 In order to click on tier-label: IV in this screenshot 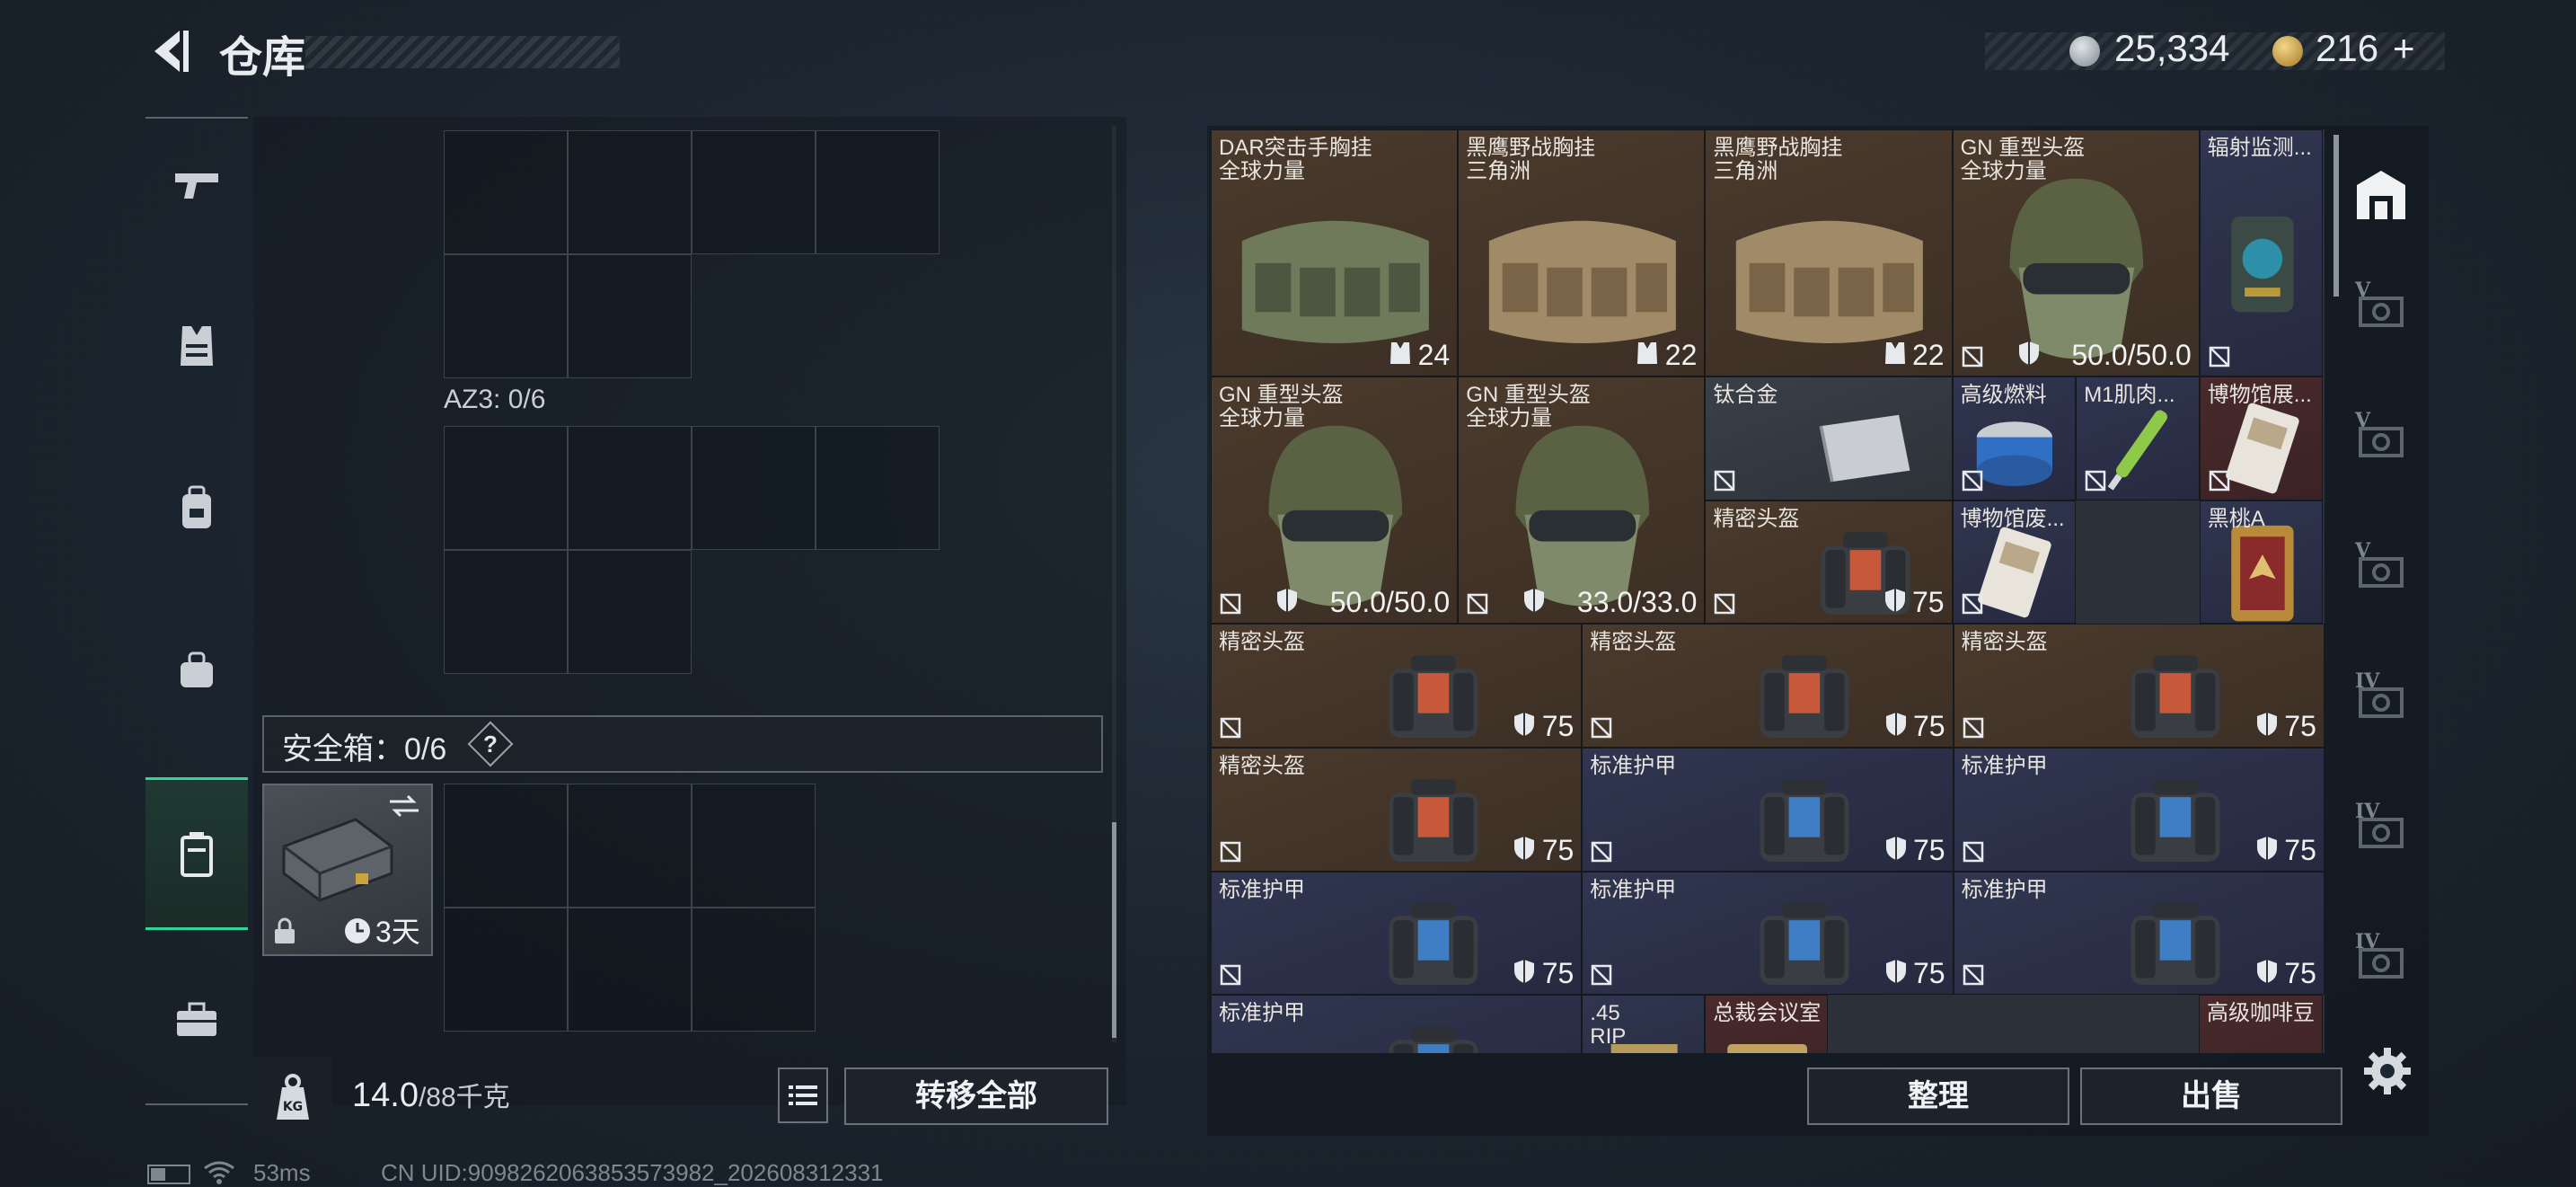, I will do `click(2367, 941)`.